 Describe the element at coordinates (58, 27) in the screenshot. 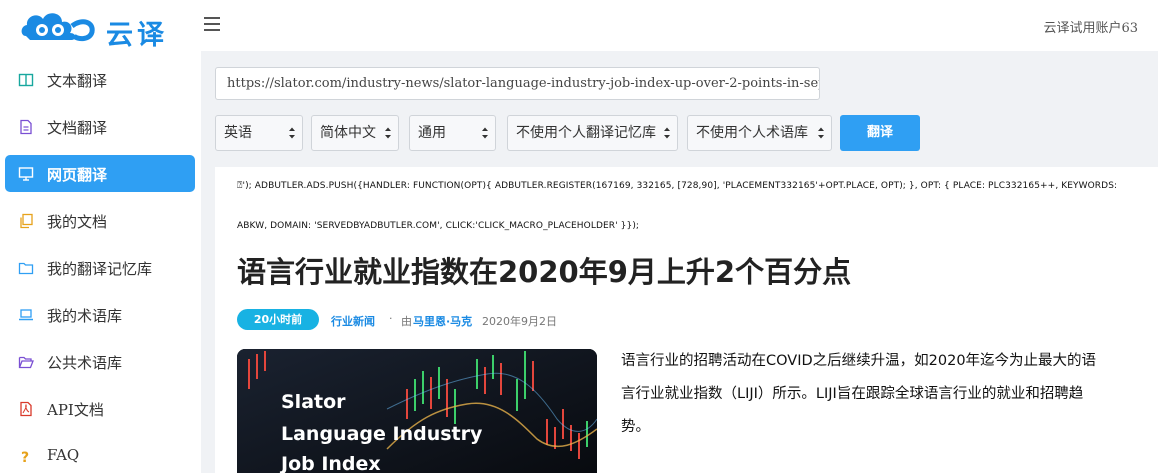

I see `cloud-logo-icon` at that location.